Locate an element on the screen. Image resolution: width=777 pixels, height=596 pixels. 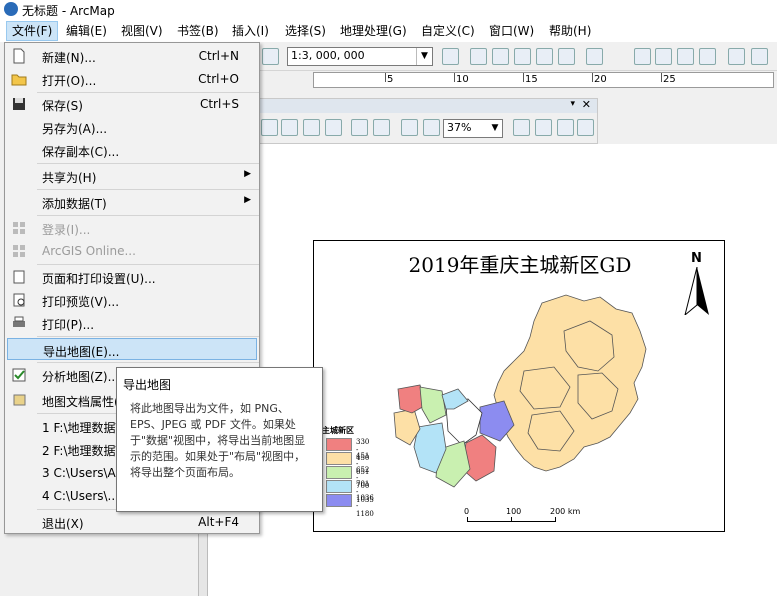
north-arrow-icon is located at coordinates (696, 291).